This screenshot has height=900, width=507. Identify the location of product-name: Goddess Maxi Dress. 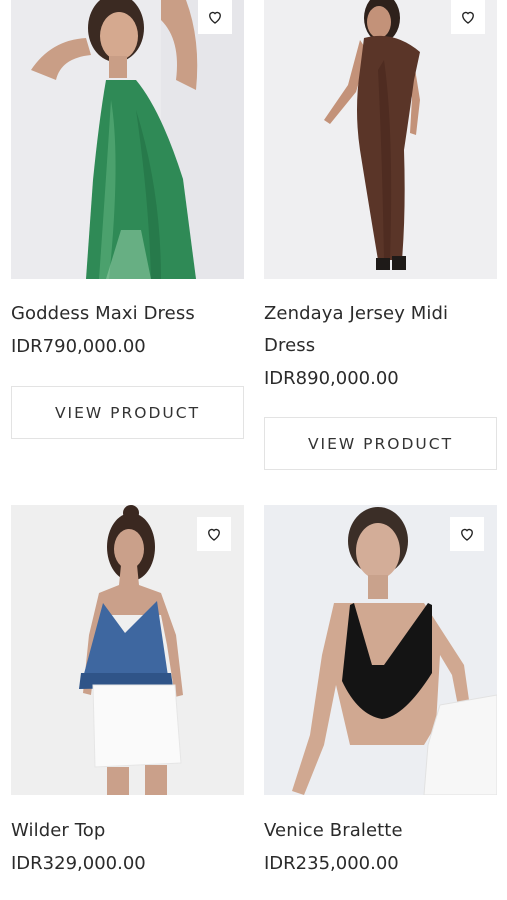
(127, 314).